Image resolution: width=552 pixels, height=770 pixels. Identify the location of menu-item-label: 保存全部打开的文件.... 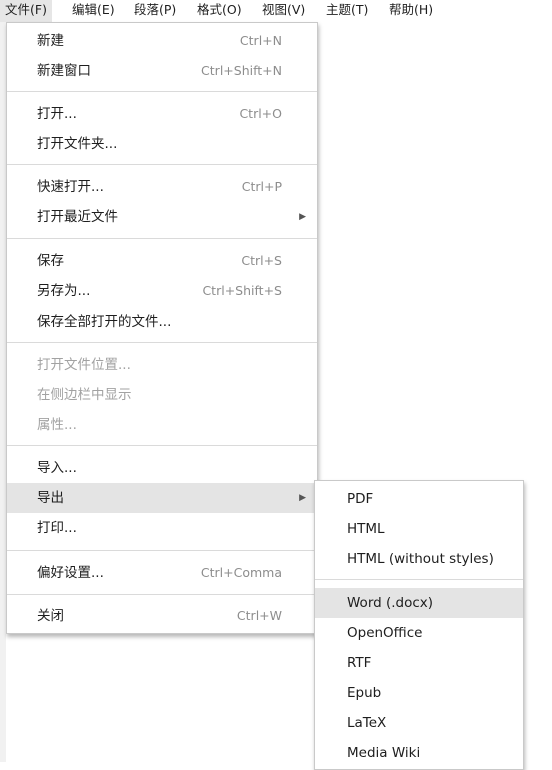
(104, 322).